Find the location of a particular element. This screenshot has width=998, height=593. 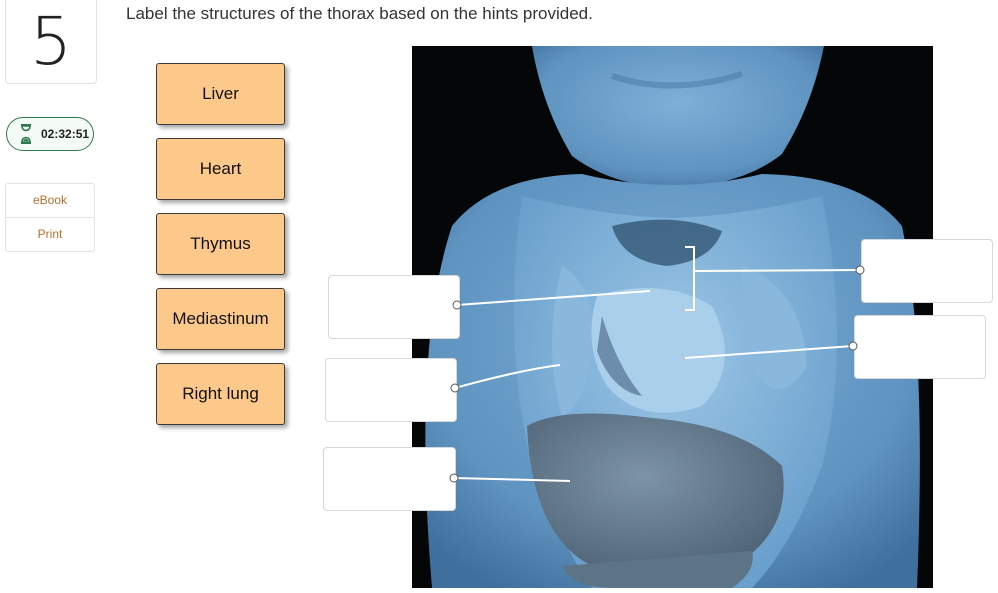

timer-value: 02:32:51 is located at coordinates (65, 134).